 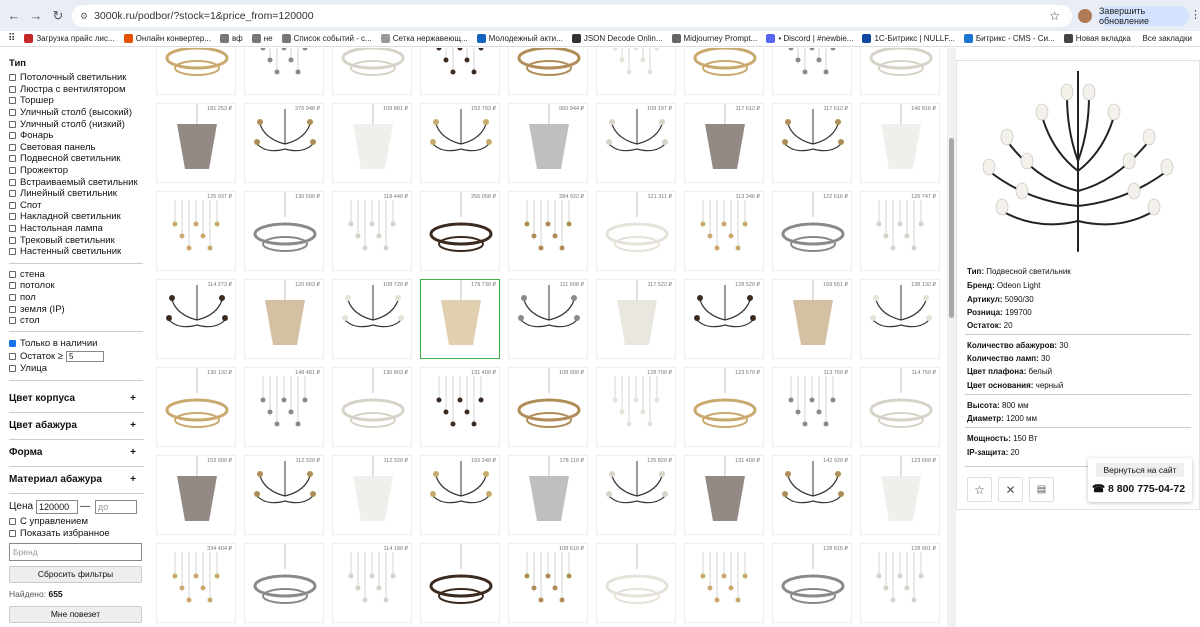 What do you see at coordinates (636, 495) in the screenshot?
I see `product-tile: 125 820 ₽` at bounding box center [636, 495].